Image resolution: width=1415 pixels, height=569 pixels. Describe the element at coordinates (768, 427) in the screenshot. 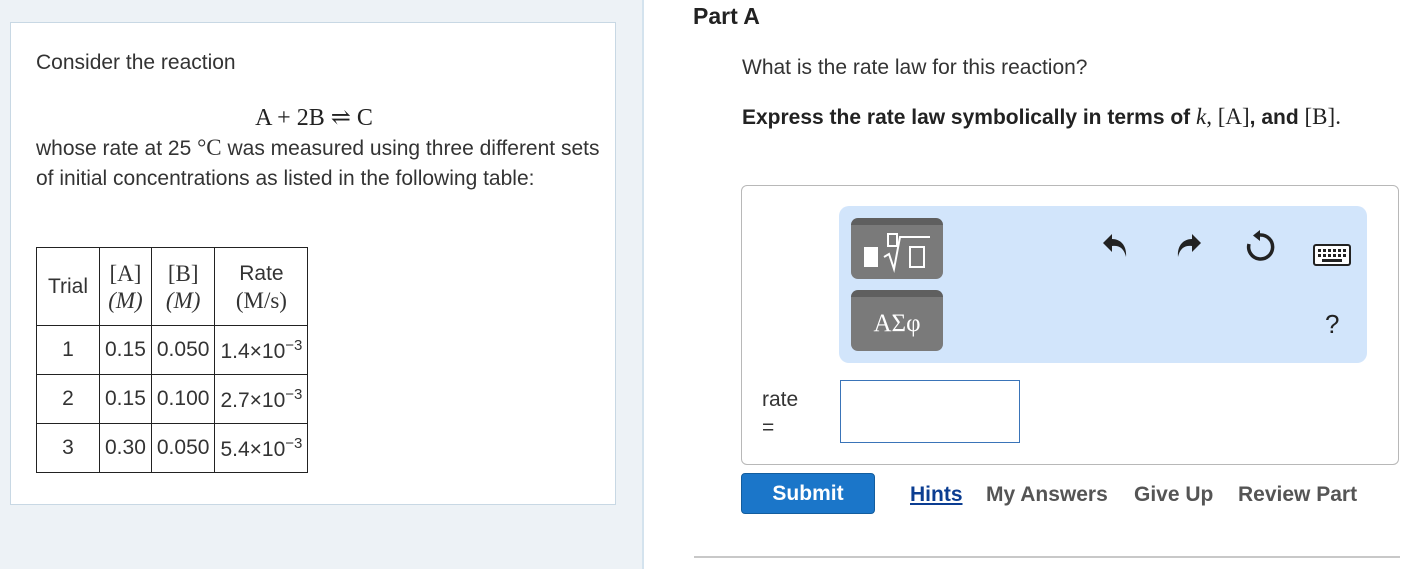

I see `answer-label-equals: =` at that location.